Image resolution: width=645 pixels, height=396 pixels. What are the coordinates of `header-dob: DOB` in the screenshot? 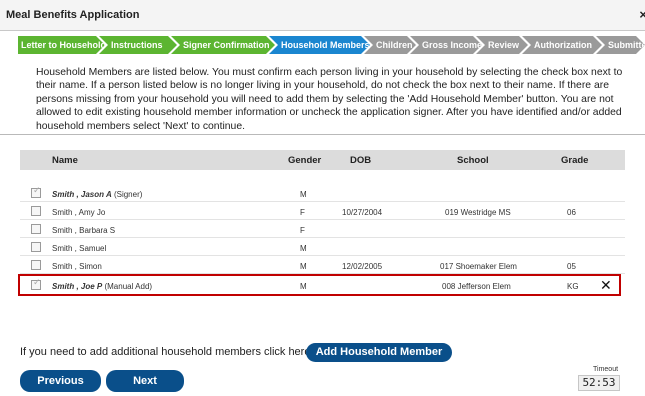 It's located at (361, 160).